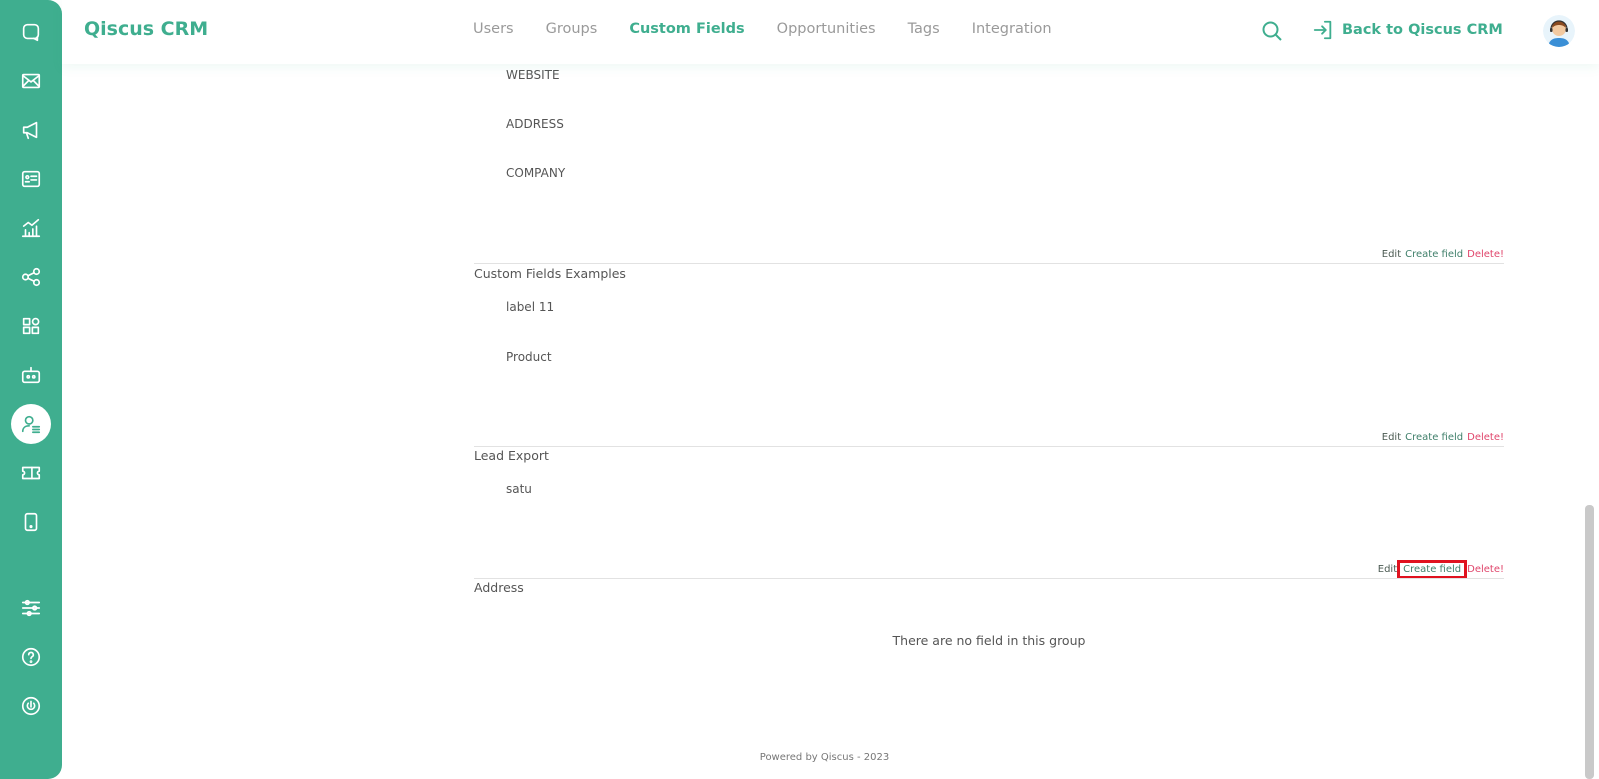 Image resolution: width=1599 pixels, height=779 pixels. I want to click on help-icon, so click(31, 657).